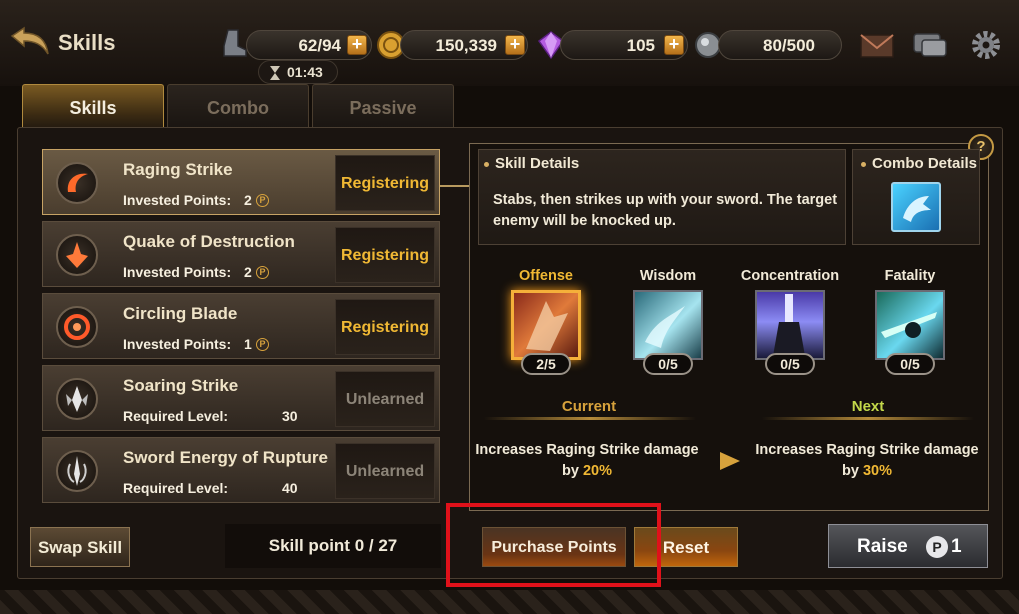 This screenshot has height=614, width=1019. I want to click on gold-value: 150,339, so click(466, 45).